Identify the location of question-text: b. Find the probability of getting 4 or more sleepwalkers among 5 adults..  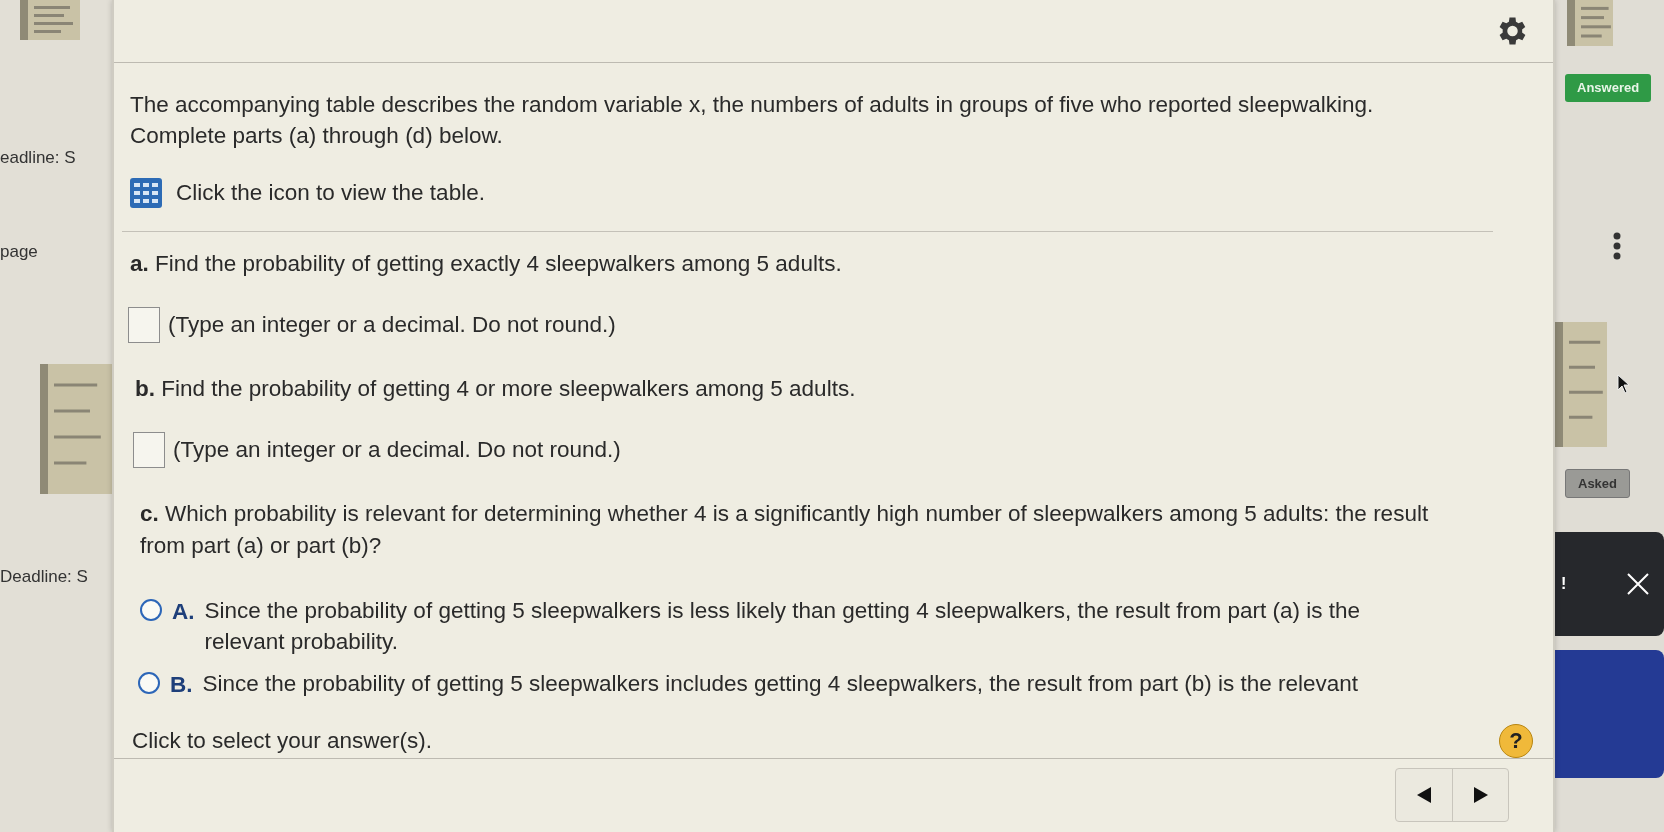
(496, 389).